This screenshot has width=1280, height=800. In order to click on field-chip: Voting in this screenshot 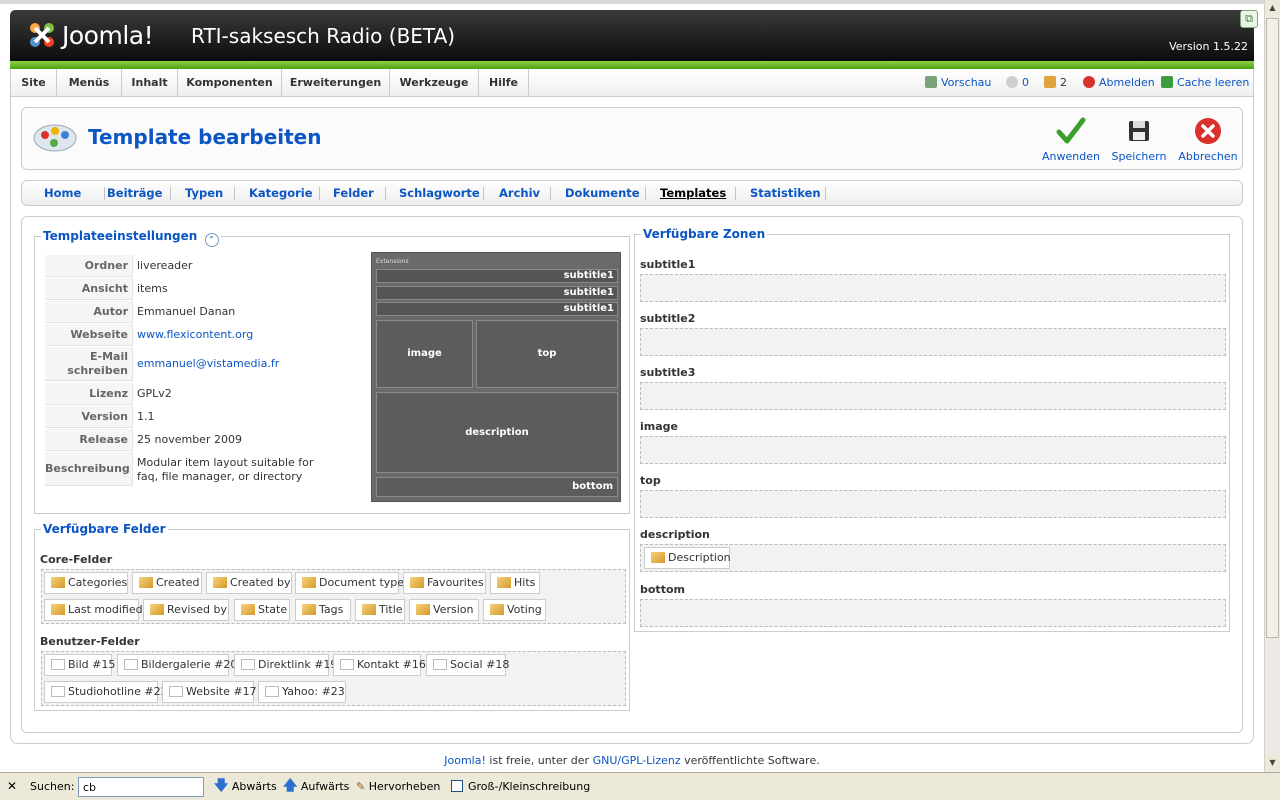, I will do `click(514, 610)`.